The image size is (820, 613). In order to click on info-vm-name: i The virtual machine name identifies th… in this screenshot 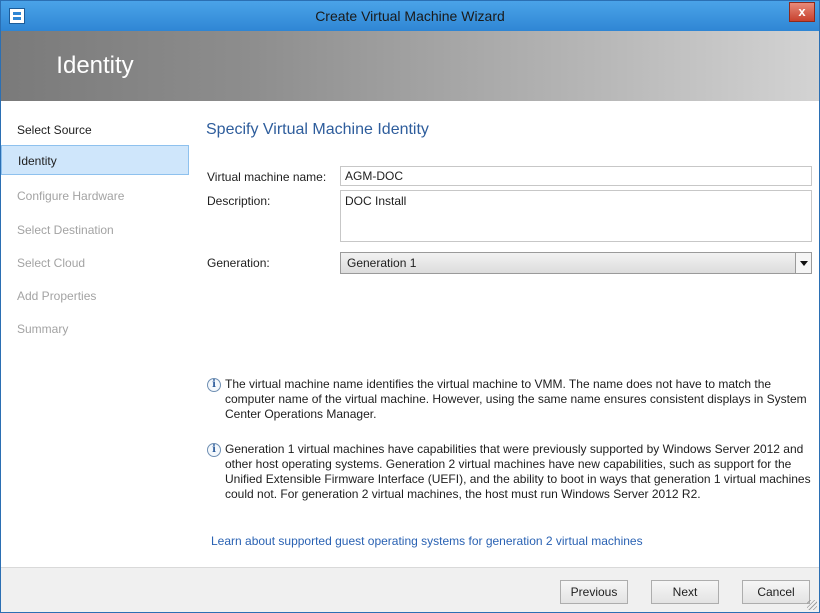, I will do `click(509, 399)`.